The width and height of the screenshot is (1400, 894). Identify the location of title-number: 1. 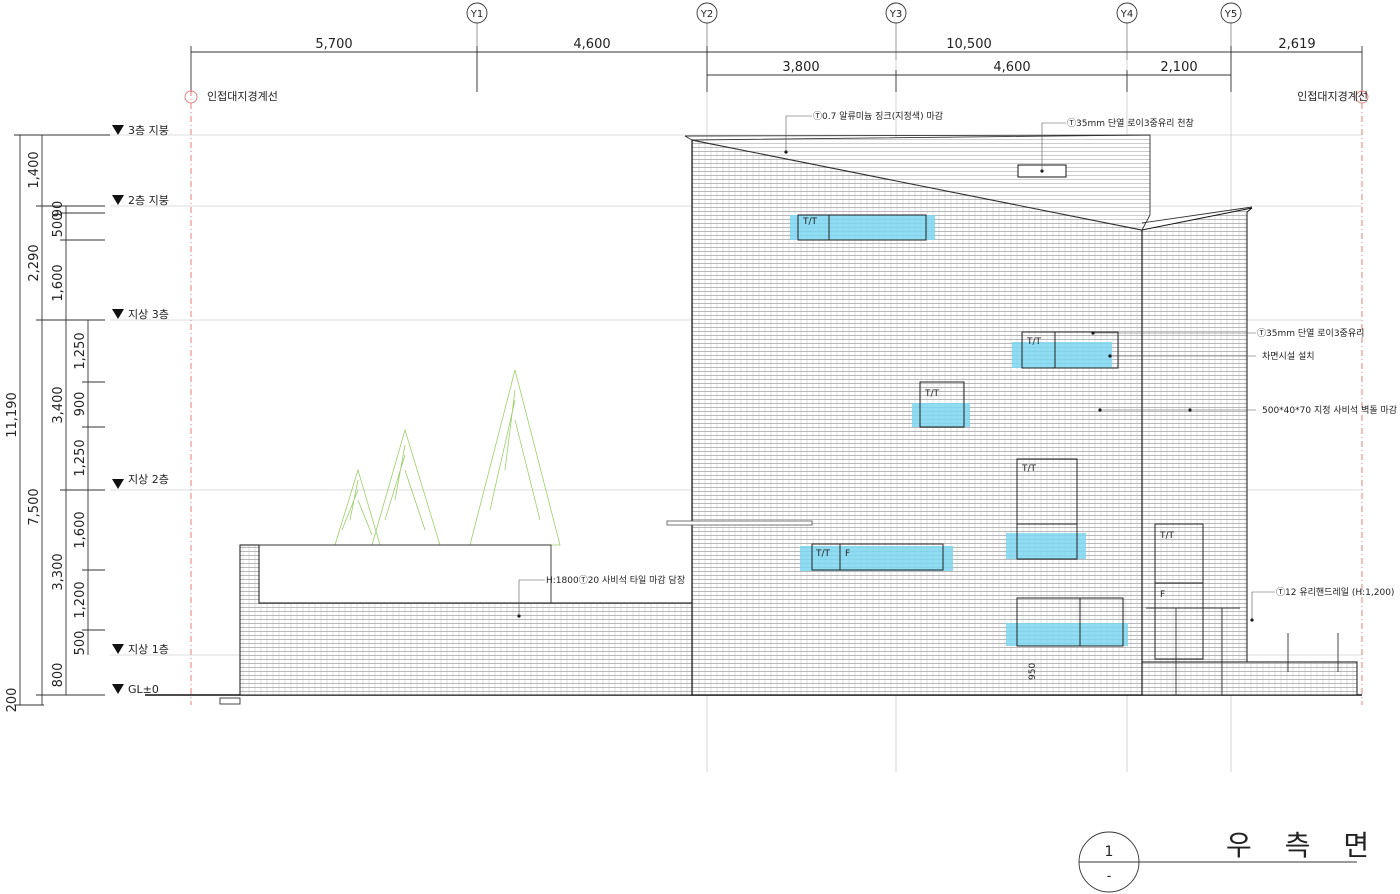
(1109, 852).